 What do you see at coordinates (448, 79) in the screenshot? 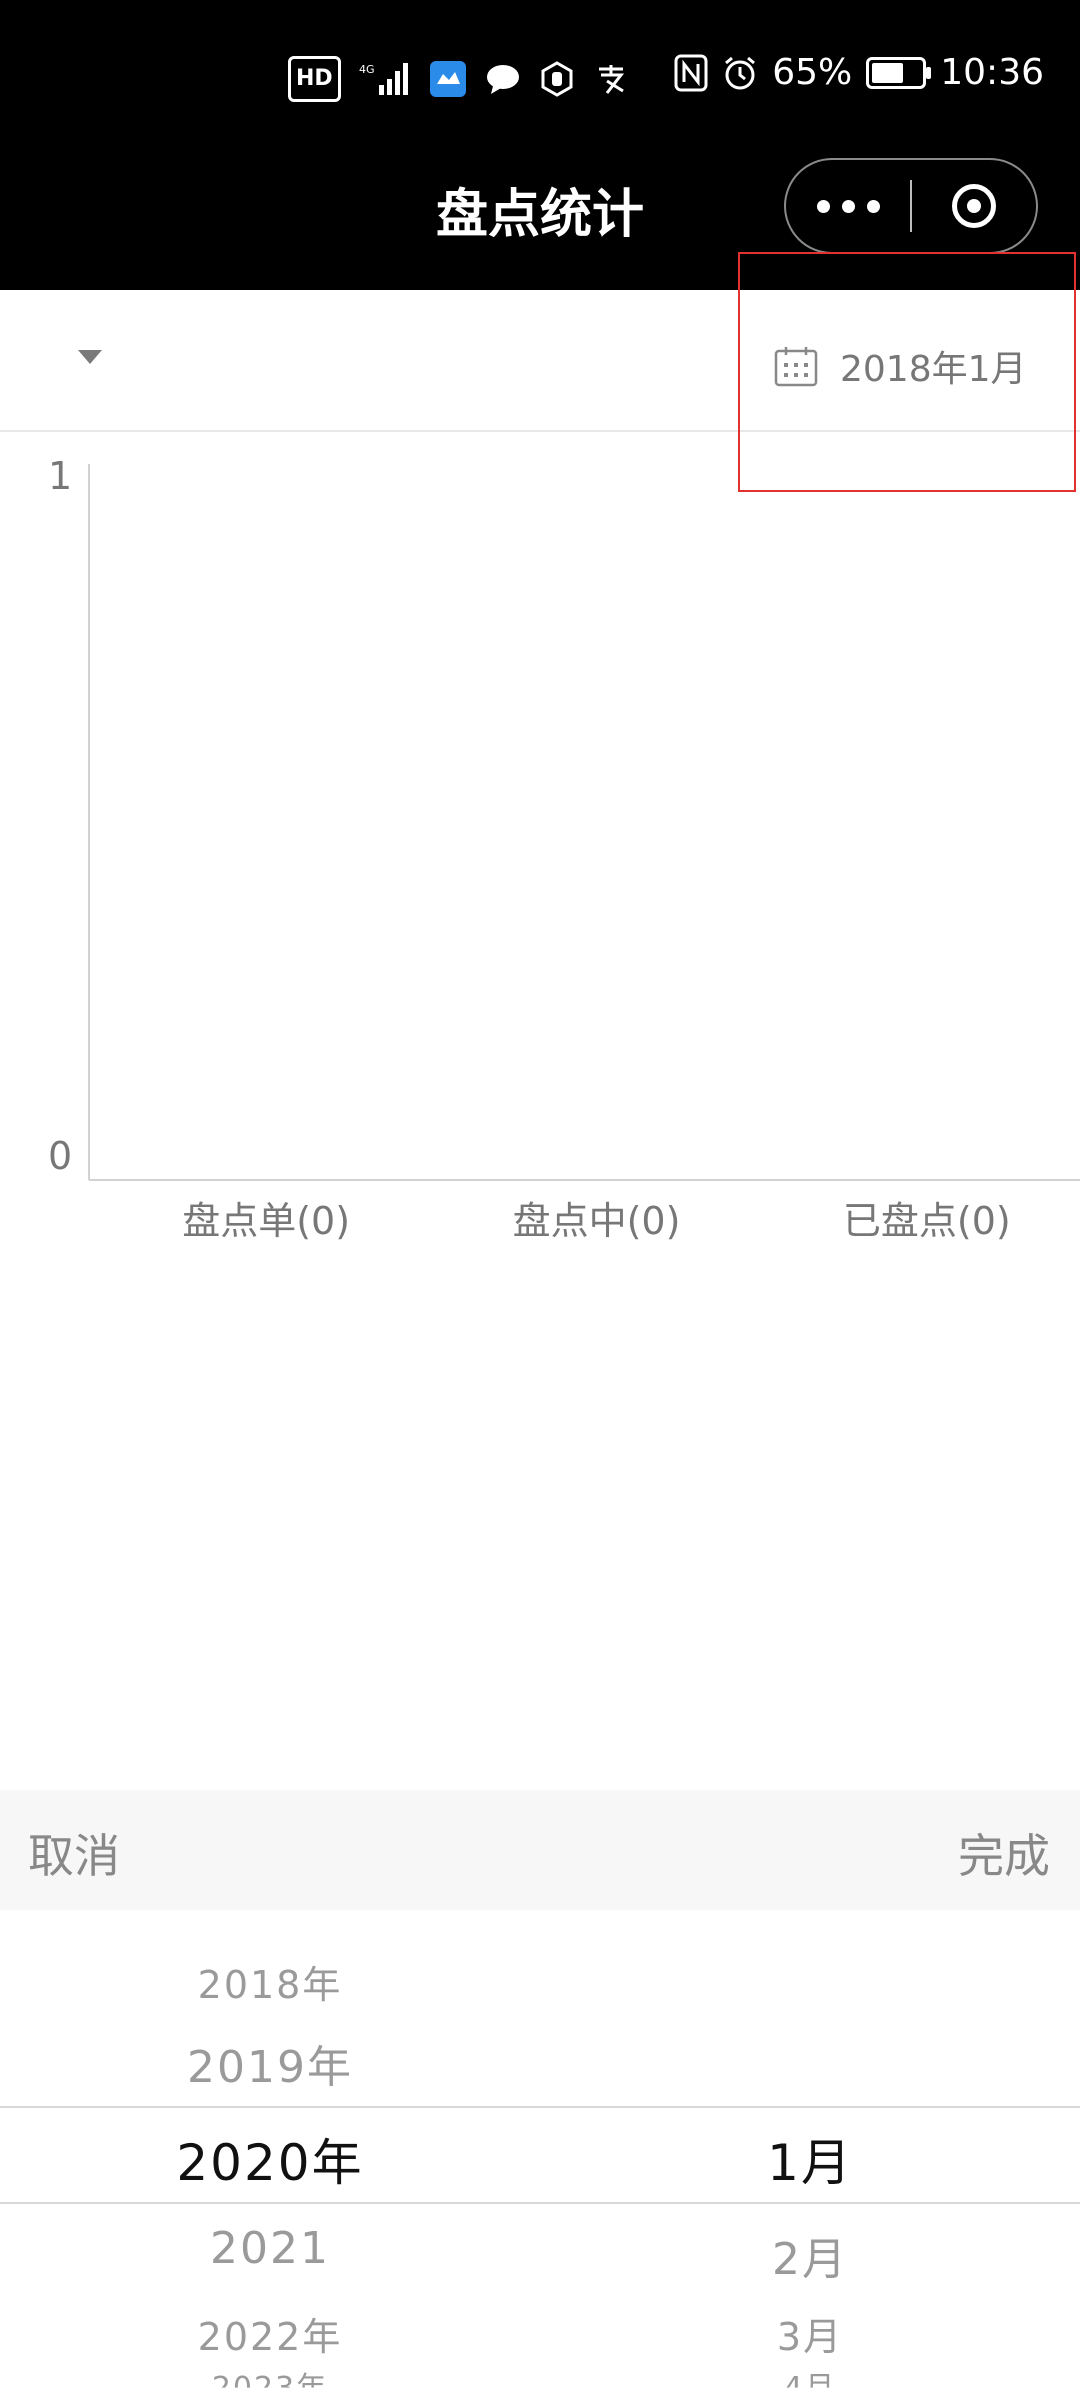
I see `app-icon` at bounding box center [448, 79].